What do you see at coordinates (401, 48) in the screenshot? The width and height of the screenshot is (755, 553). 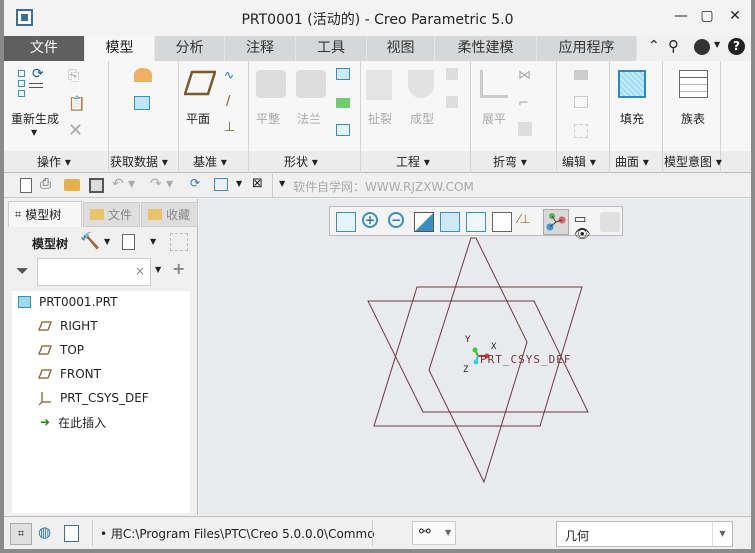 I see `tab-view: 视图` at bounding box center [401, 48].